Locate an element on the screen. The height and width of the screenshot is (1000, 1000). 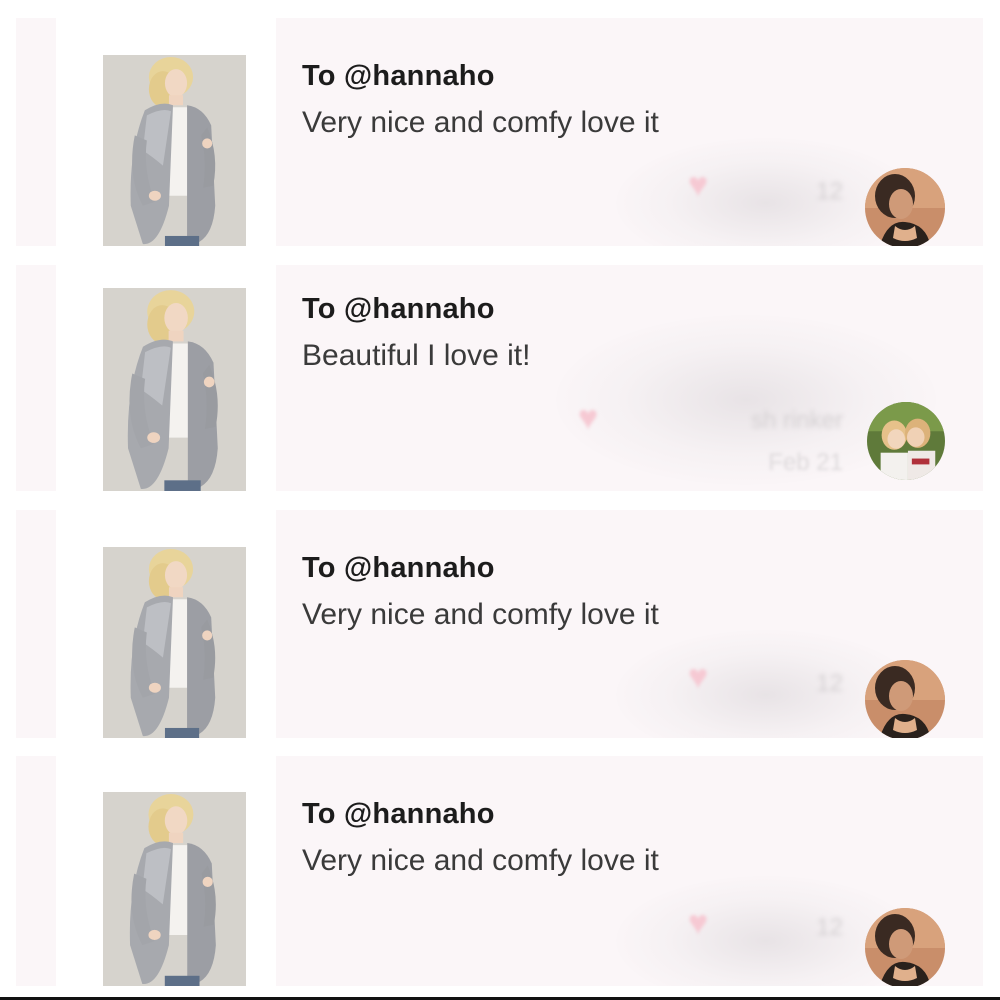
review-message: Beautiful I love it! is located at coordinates (416, 355).